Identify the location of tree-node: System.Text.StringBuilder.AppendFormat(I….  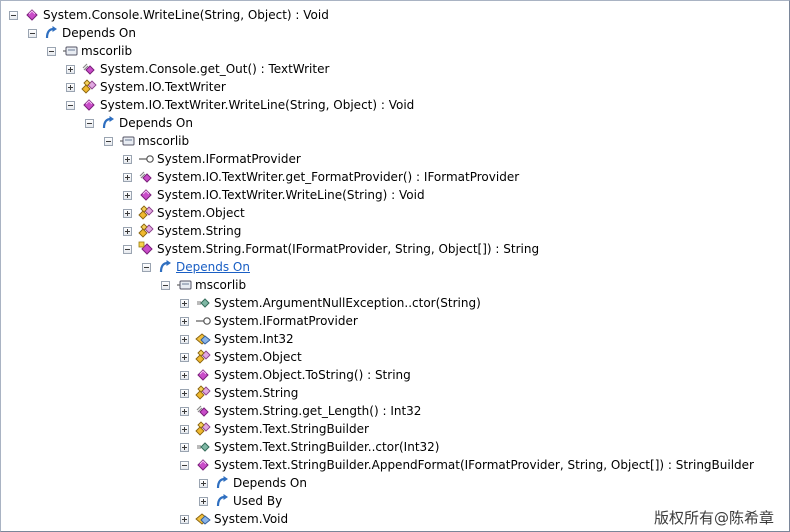
(467, 465).